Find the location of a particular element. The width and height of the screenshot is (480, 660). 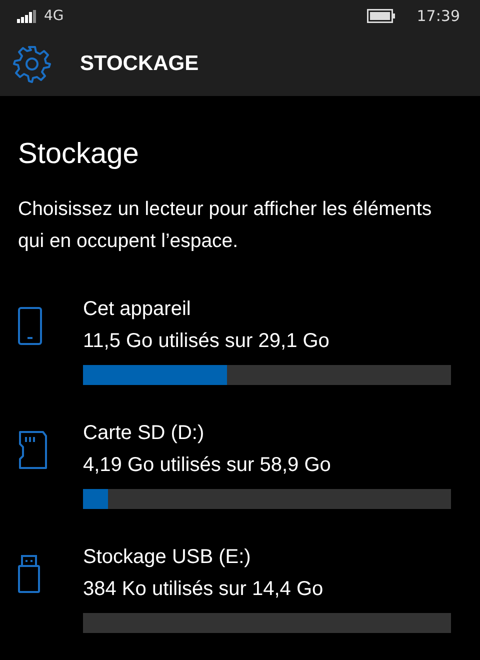

usb-drive-icon is located at coordinates (29, 574).